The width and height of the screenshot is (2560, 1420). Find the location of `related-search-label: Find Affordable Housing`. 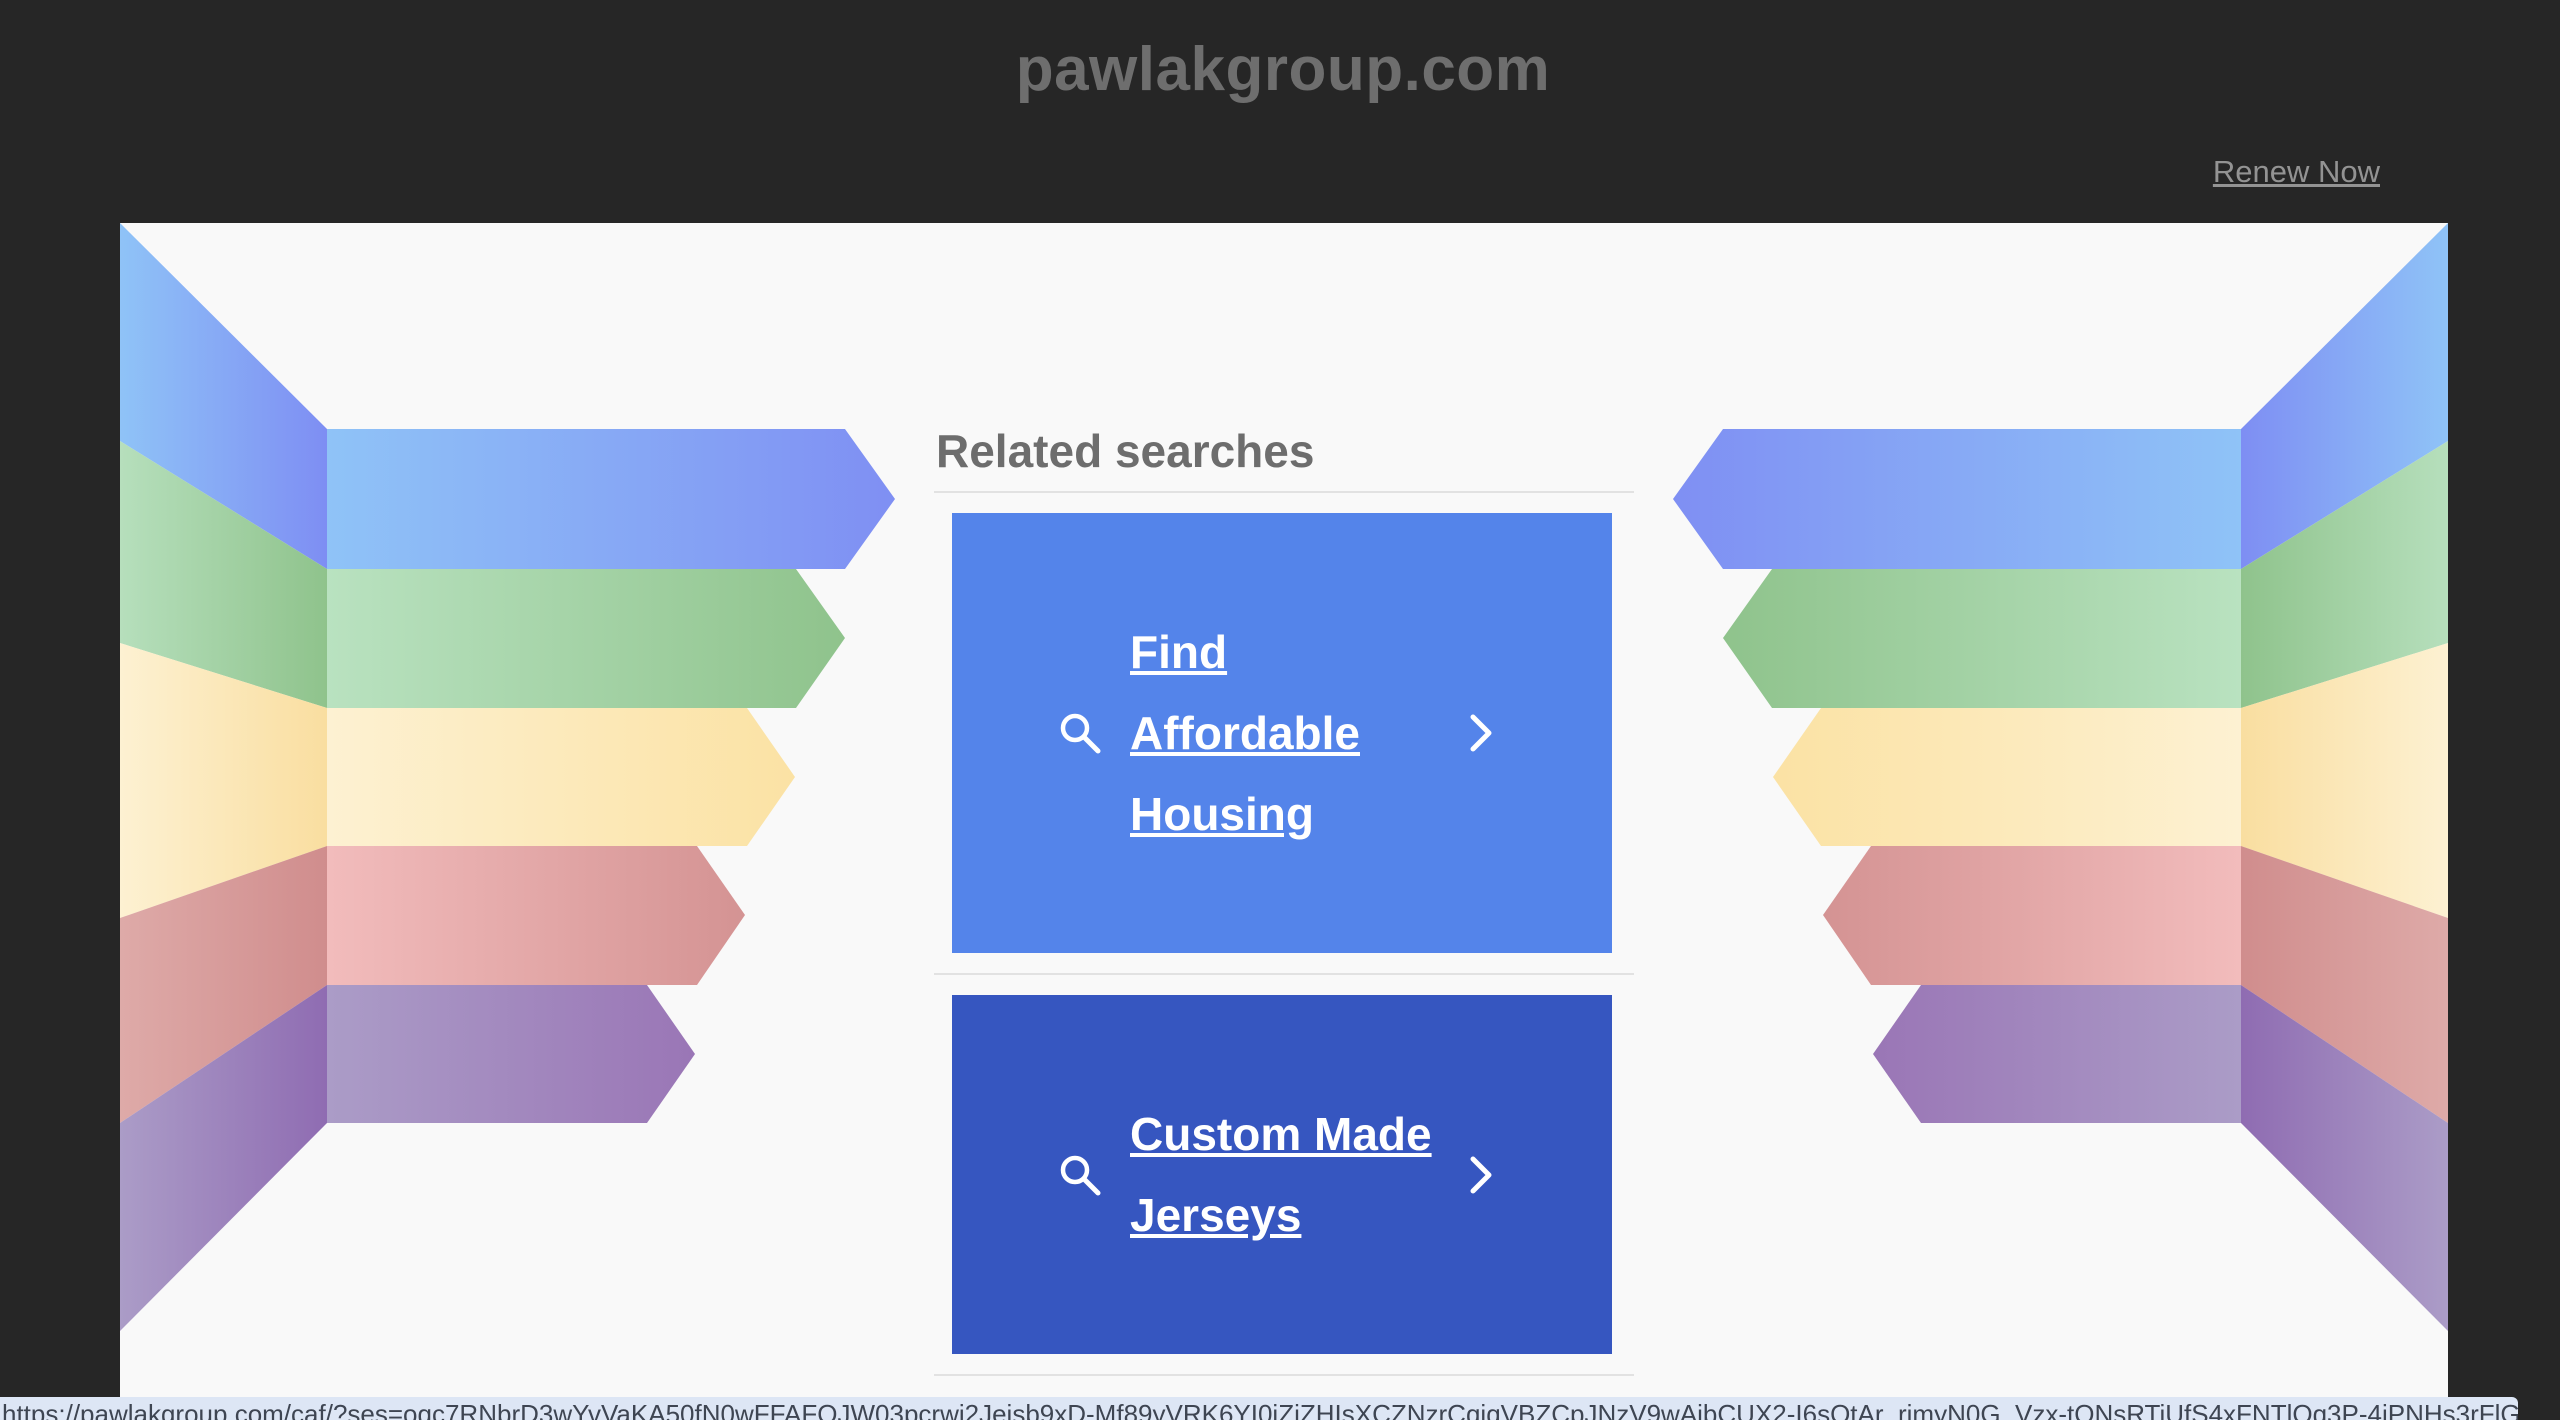

related-search-label: Find Affordable Housing is located at coordinates (1295, 733).